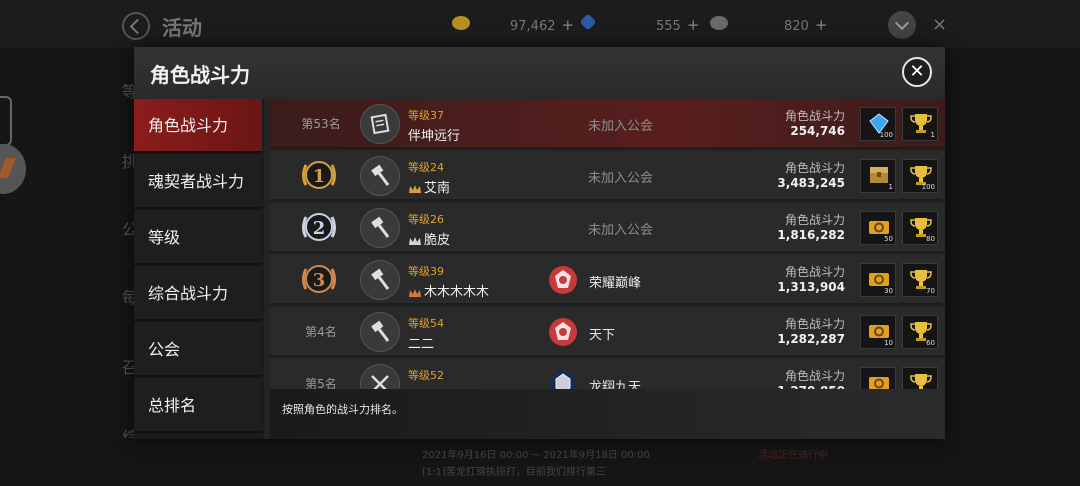  Describe the element at coordinates (811, 183) in the screenshot. I see `power-value: 3,483,245` at that location.